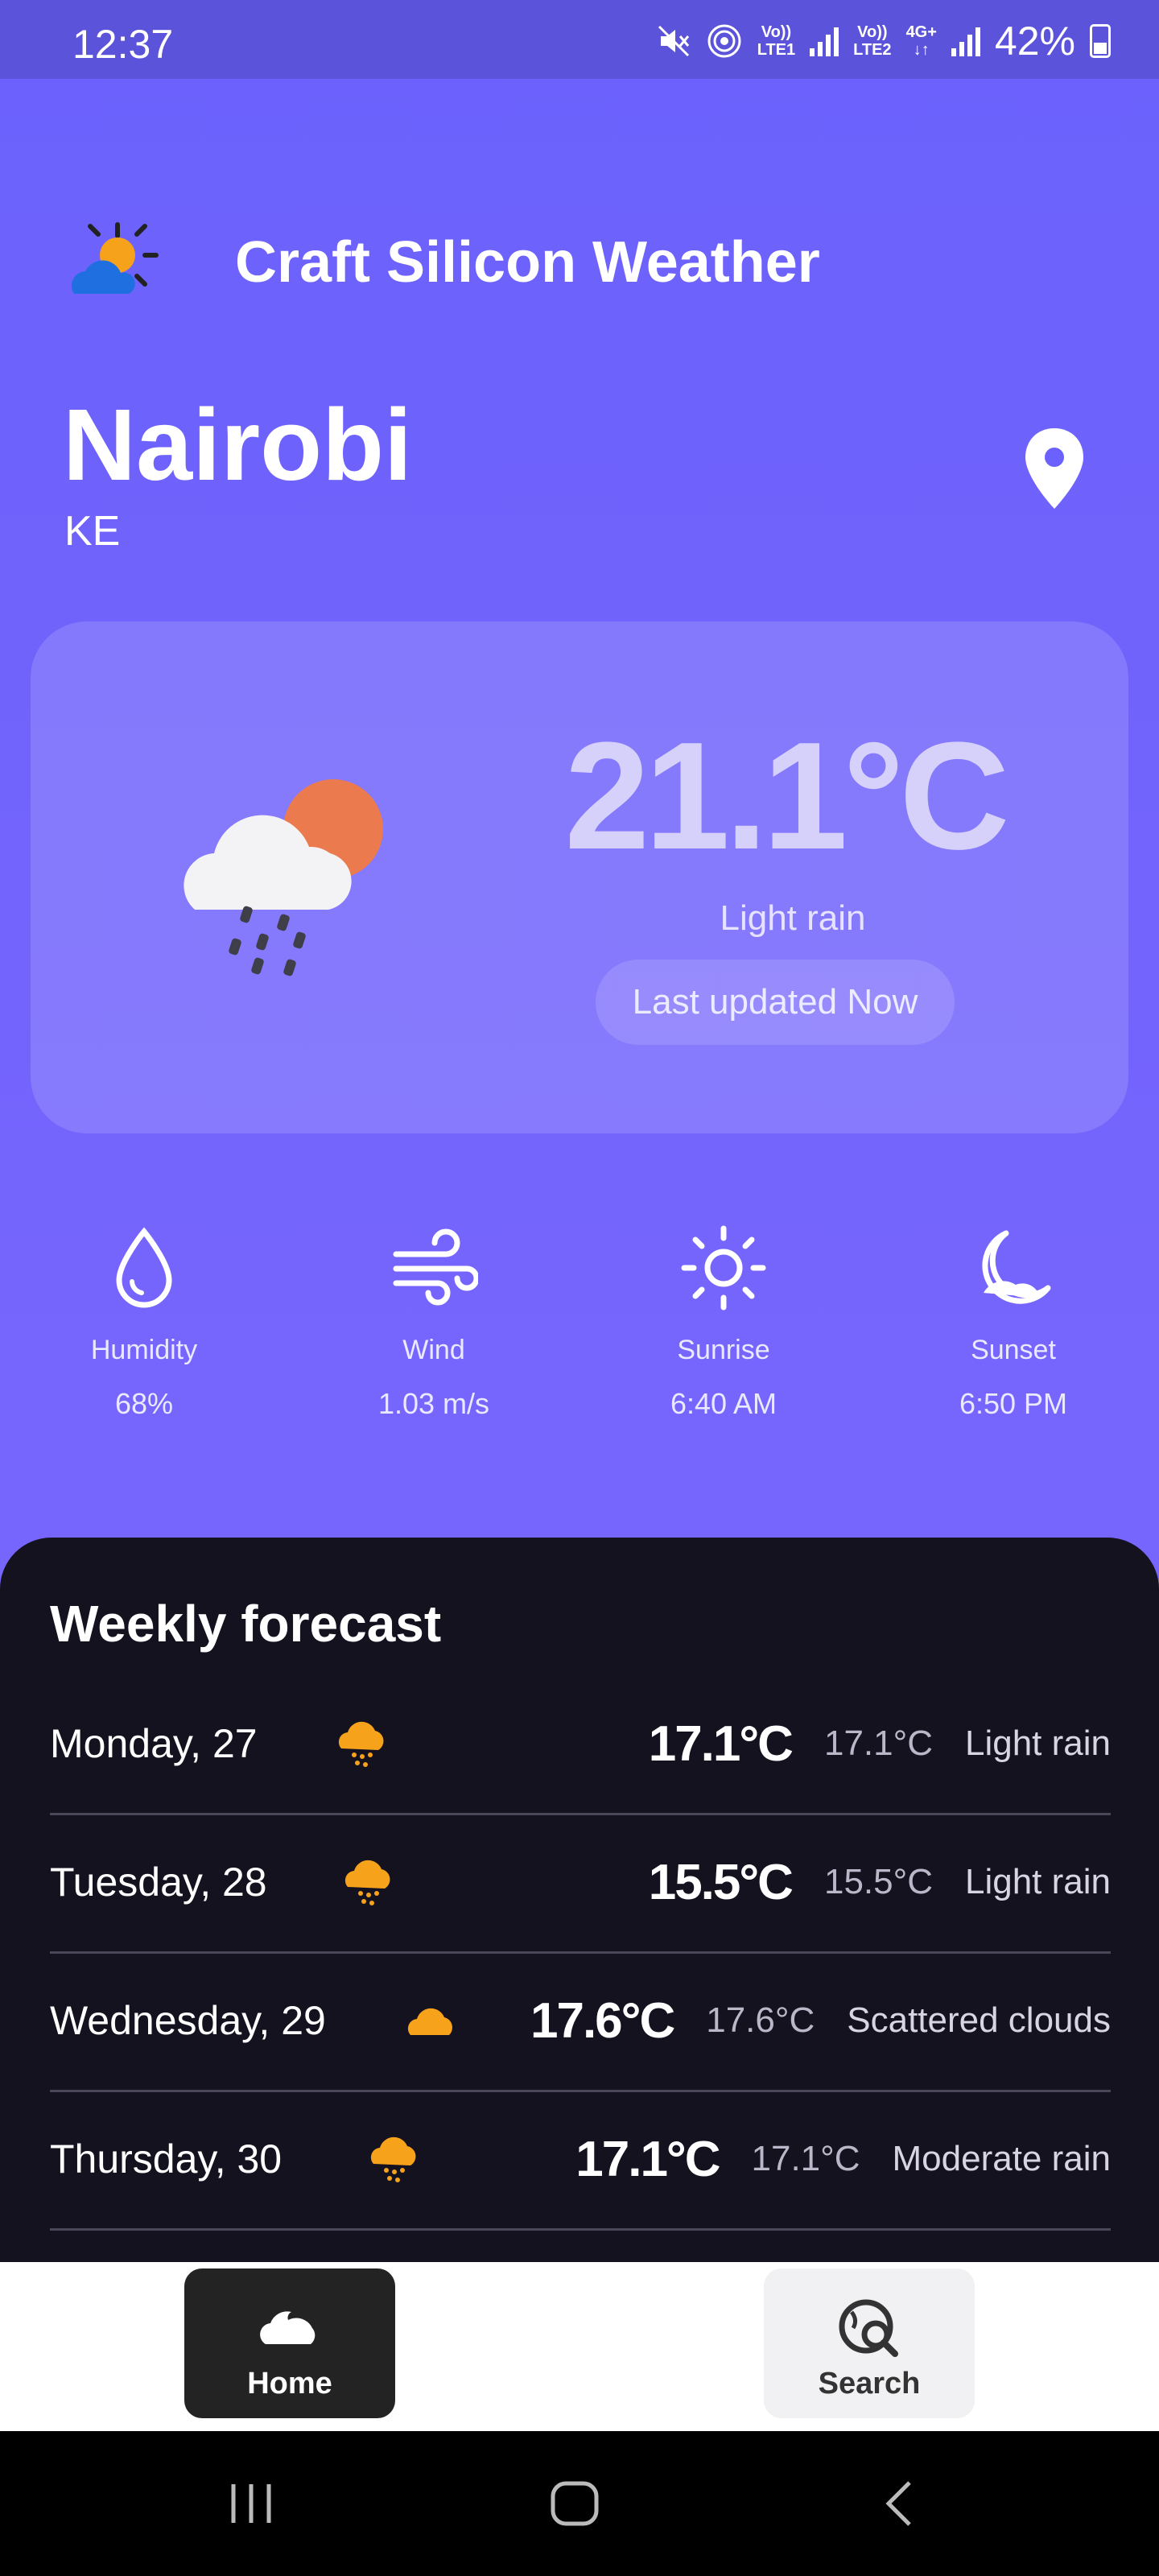 This screenshot has height=2576, width=1159. What do you see at coordinates (723, 1350) in the screenshot?
I see `sunrise-label: Sunrise` at bounding box center [723, 1350].